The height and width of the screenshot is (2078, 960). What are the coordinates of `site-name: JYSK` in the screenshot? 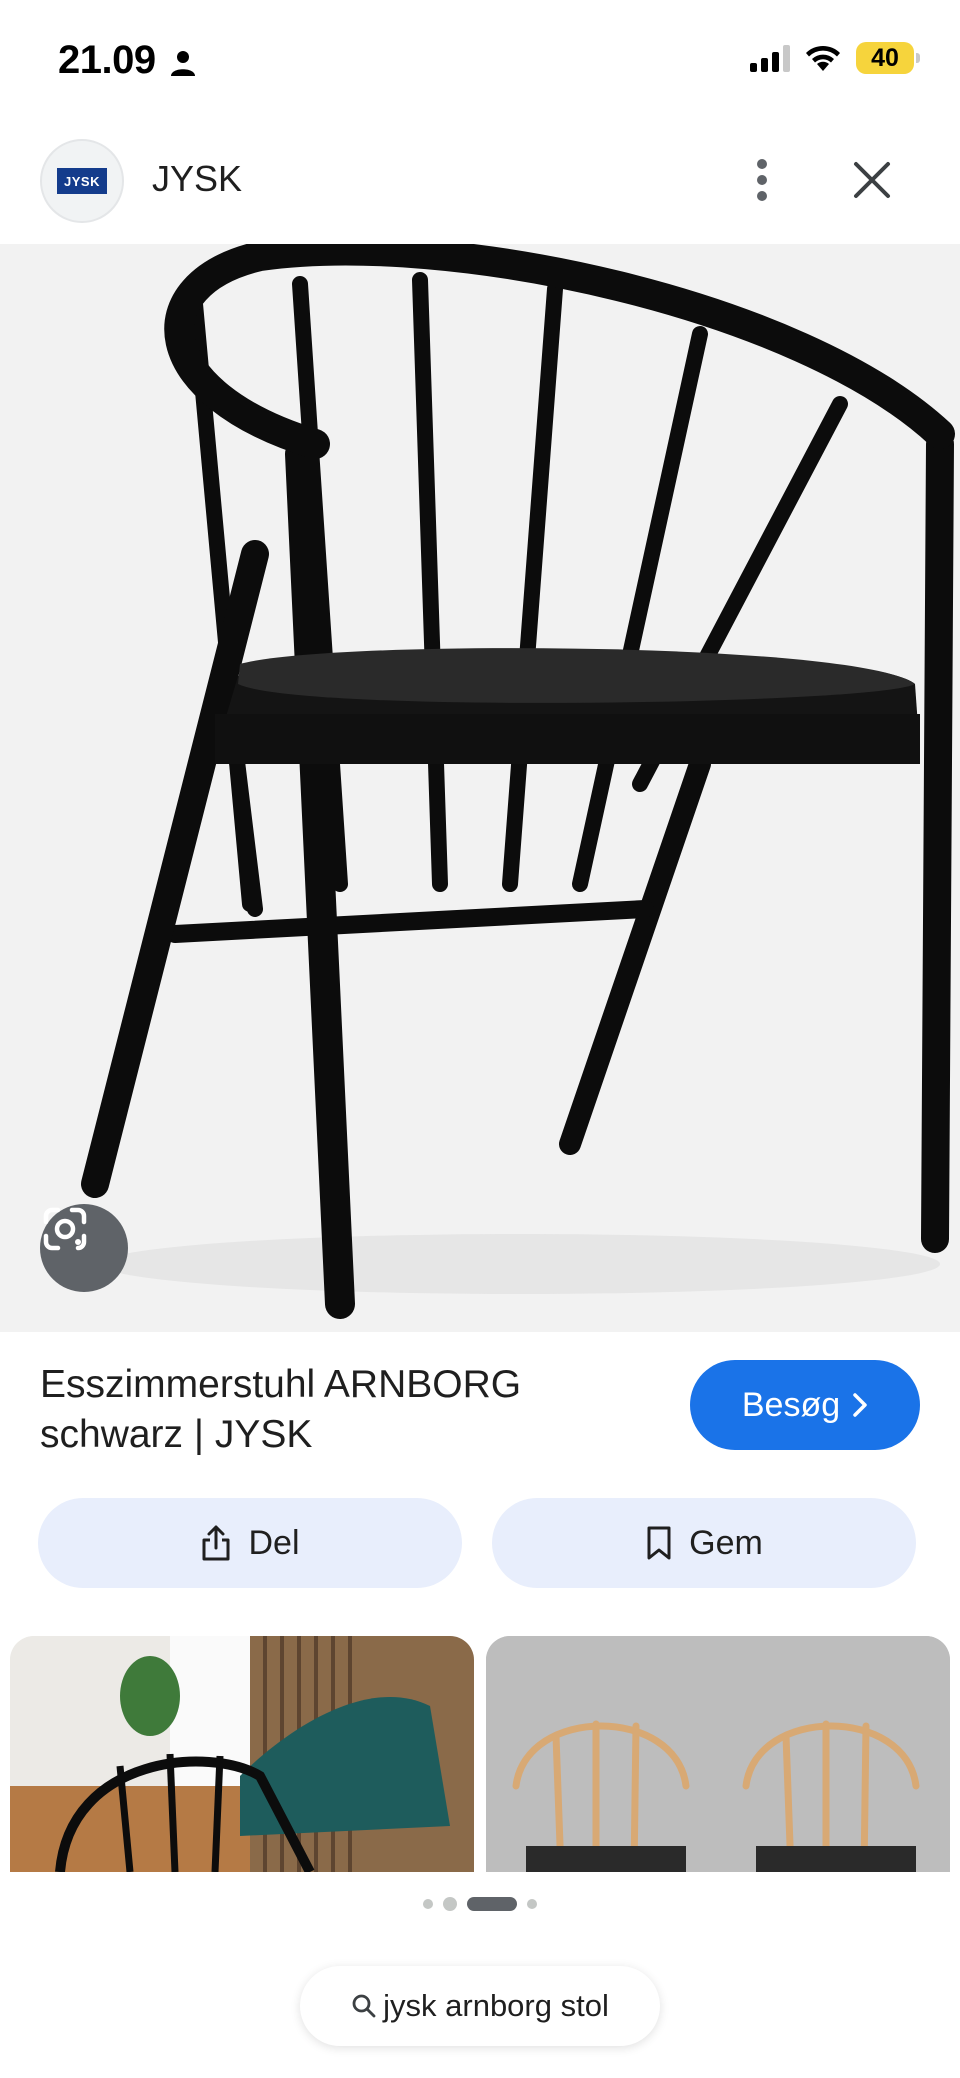 It's located at (197, 179).